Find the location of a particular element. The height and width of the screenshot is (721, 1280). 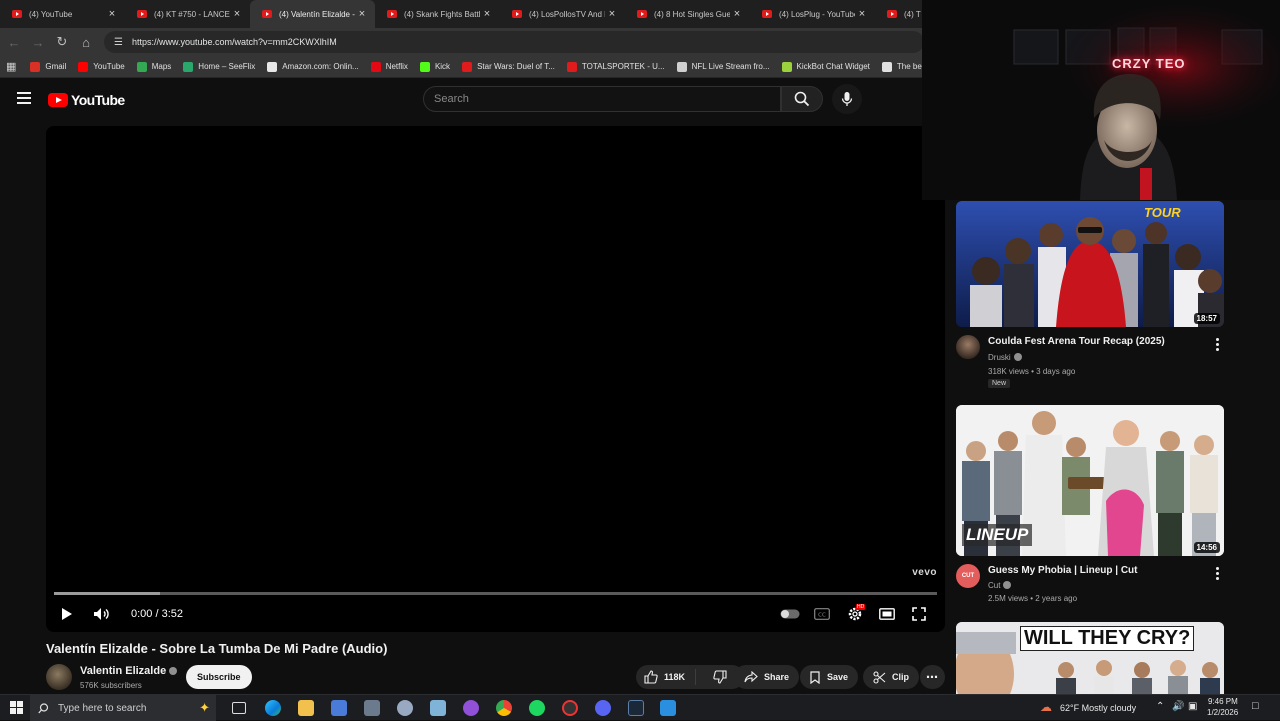

bookmark-item: Netflix is located at coordinates (389, 66).